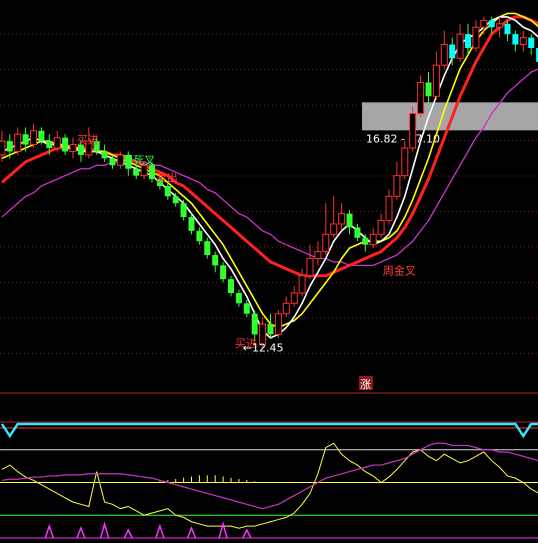 The height and width of the screenshot is (543, 538). I want to click on low-price-marker: ←12.45, so click(263, 348).